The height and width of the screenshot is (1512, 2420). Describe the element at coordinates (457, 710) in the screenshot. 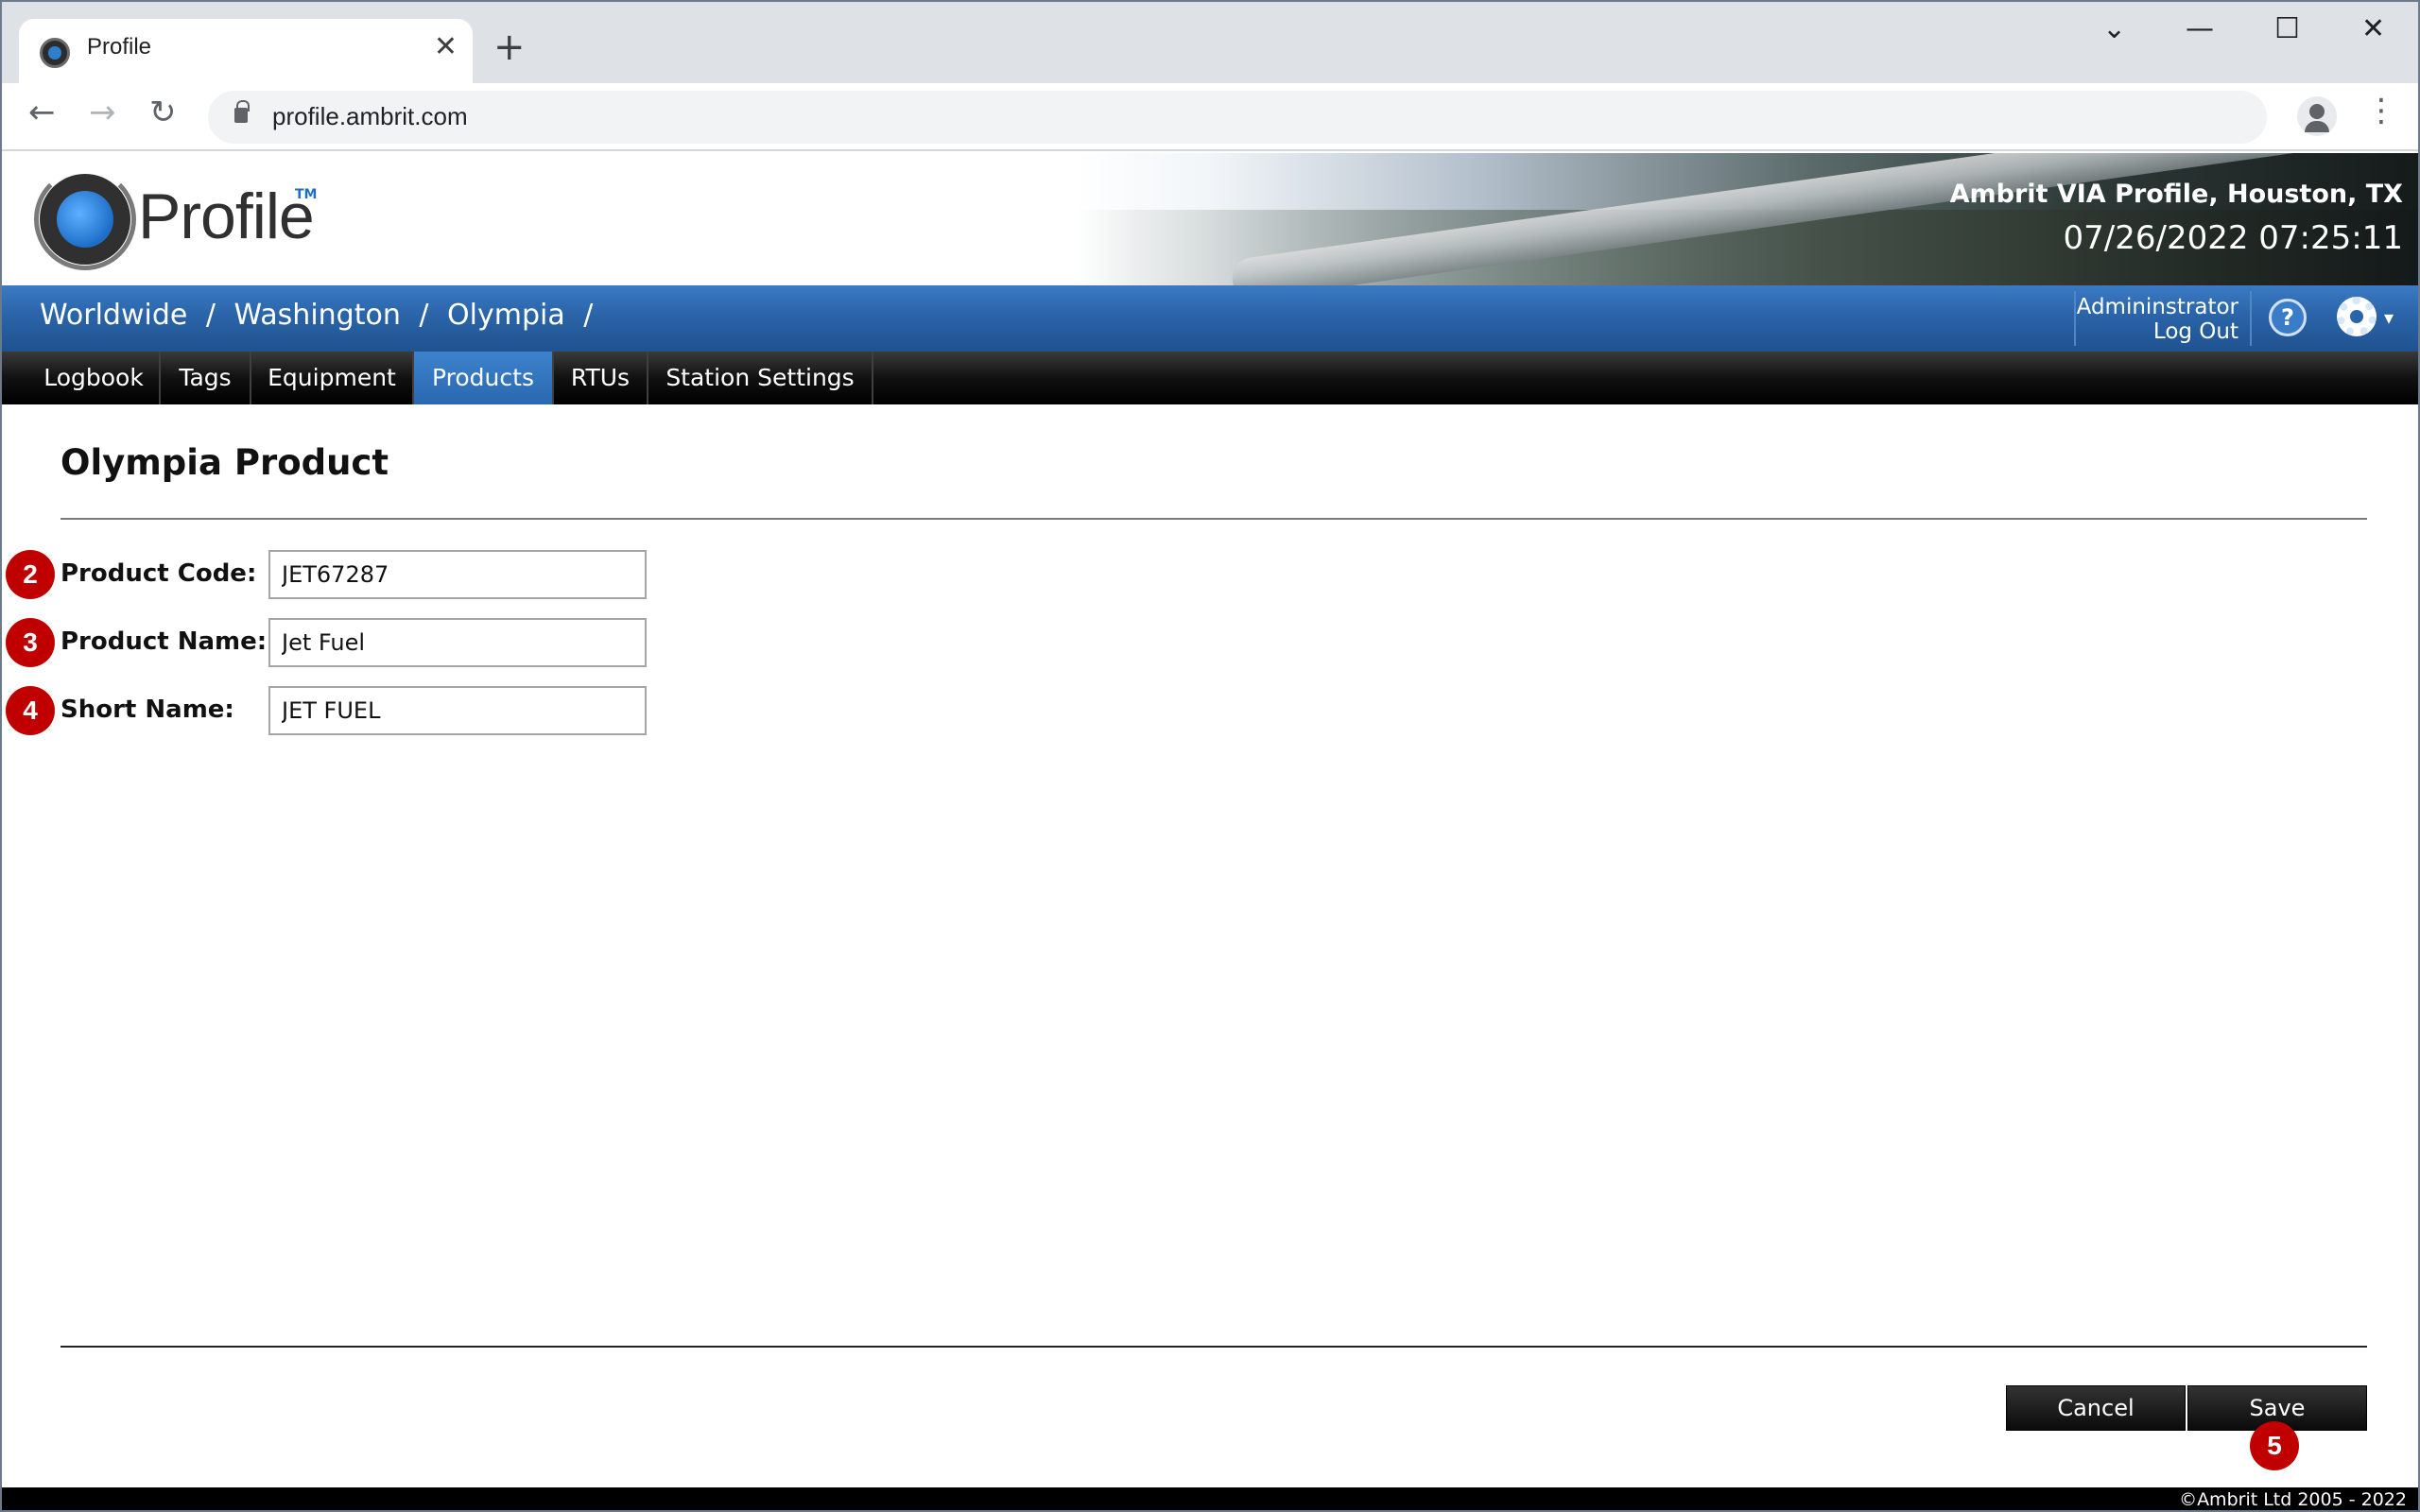

I see `short-name-input` at that location.